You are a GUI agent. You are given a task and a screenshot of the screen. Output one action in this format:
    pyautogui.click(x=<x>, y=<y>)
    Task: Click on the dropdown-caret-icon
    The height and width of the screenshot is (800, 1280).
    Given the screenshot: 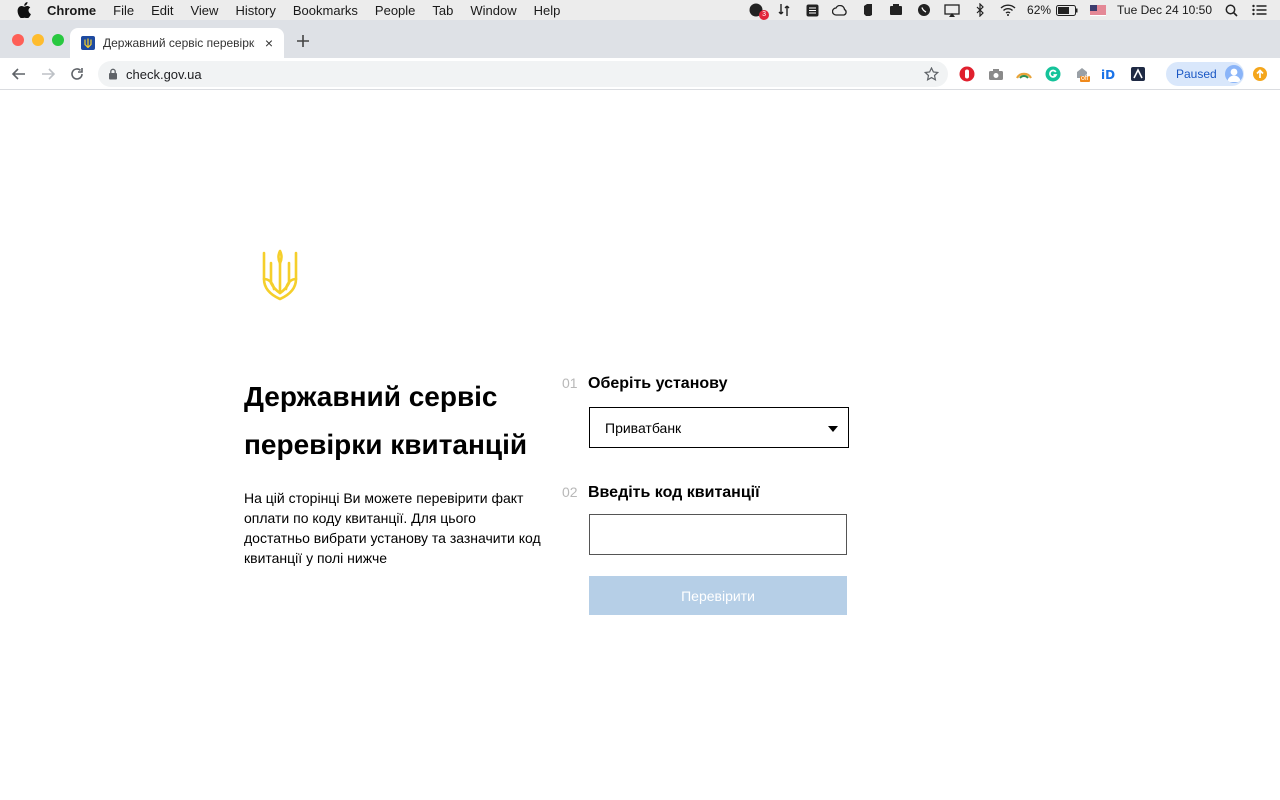 What is the action you would take?
    pyautogui.click(x=833, y=429)
    